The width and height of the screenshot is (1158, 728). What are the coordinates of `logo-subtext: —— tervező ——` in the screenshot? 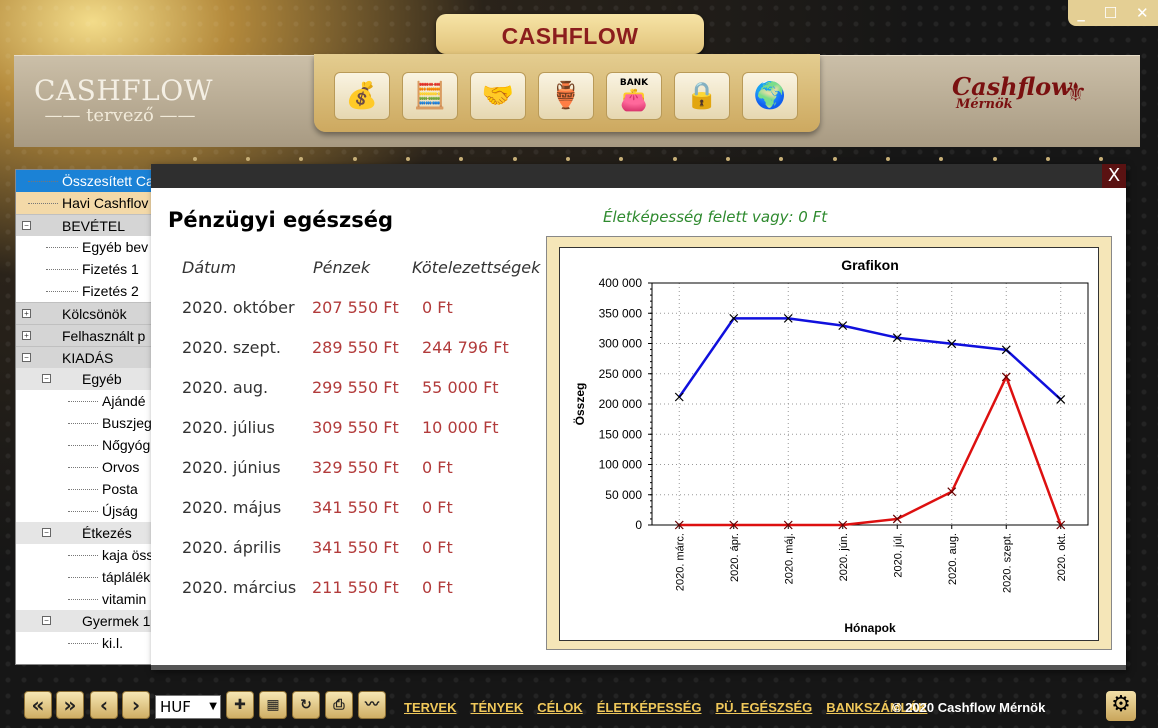 It's located at (120, 115).